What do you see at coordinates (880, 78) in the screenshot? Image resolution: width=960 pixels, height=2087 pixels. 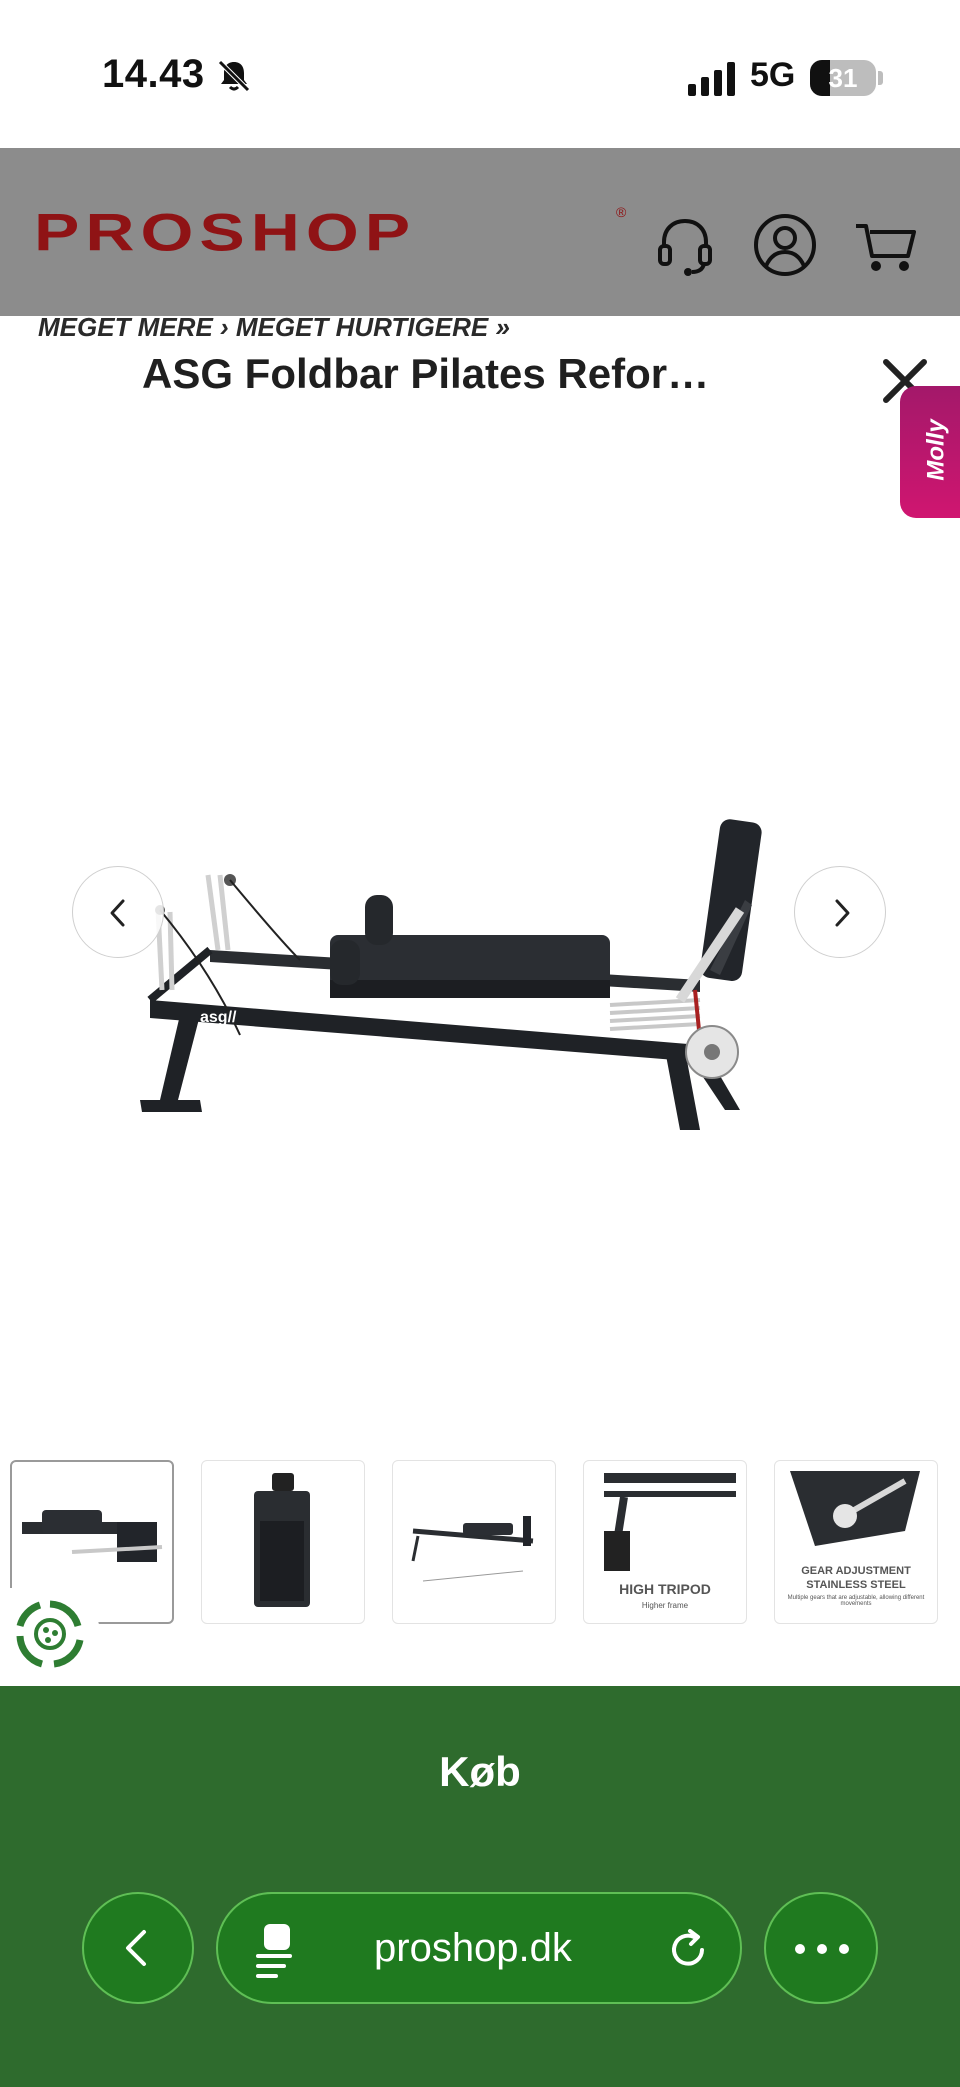 I see `battery-tip` at bounding box center [880, 78].